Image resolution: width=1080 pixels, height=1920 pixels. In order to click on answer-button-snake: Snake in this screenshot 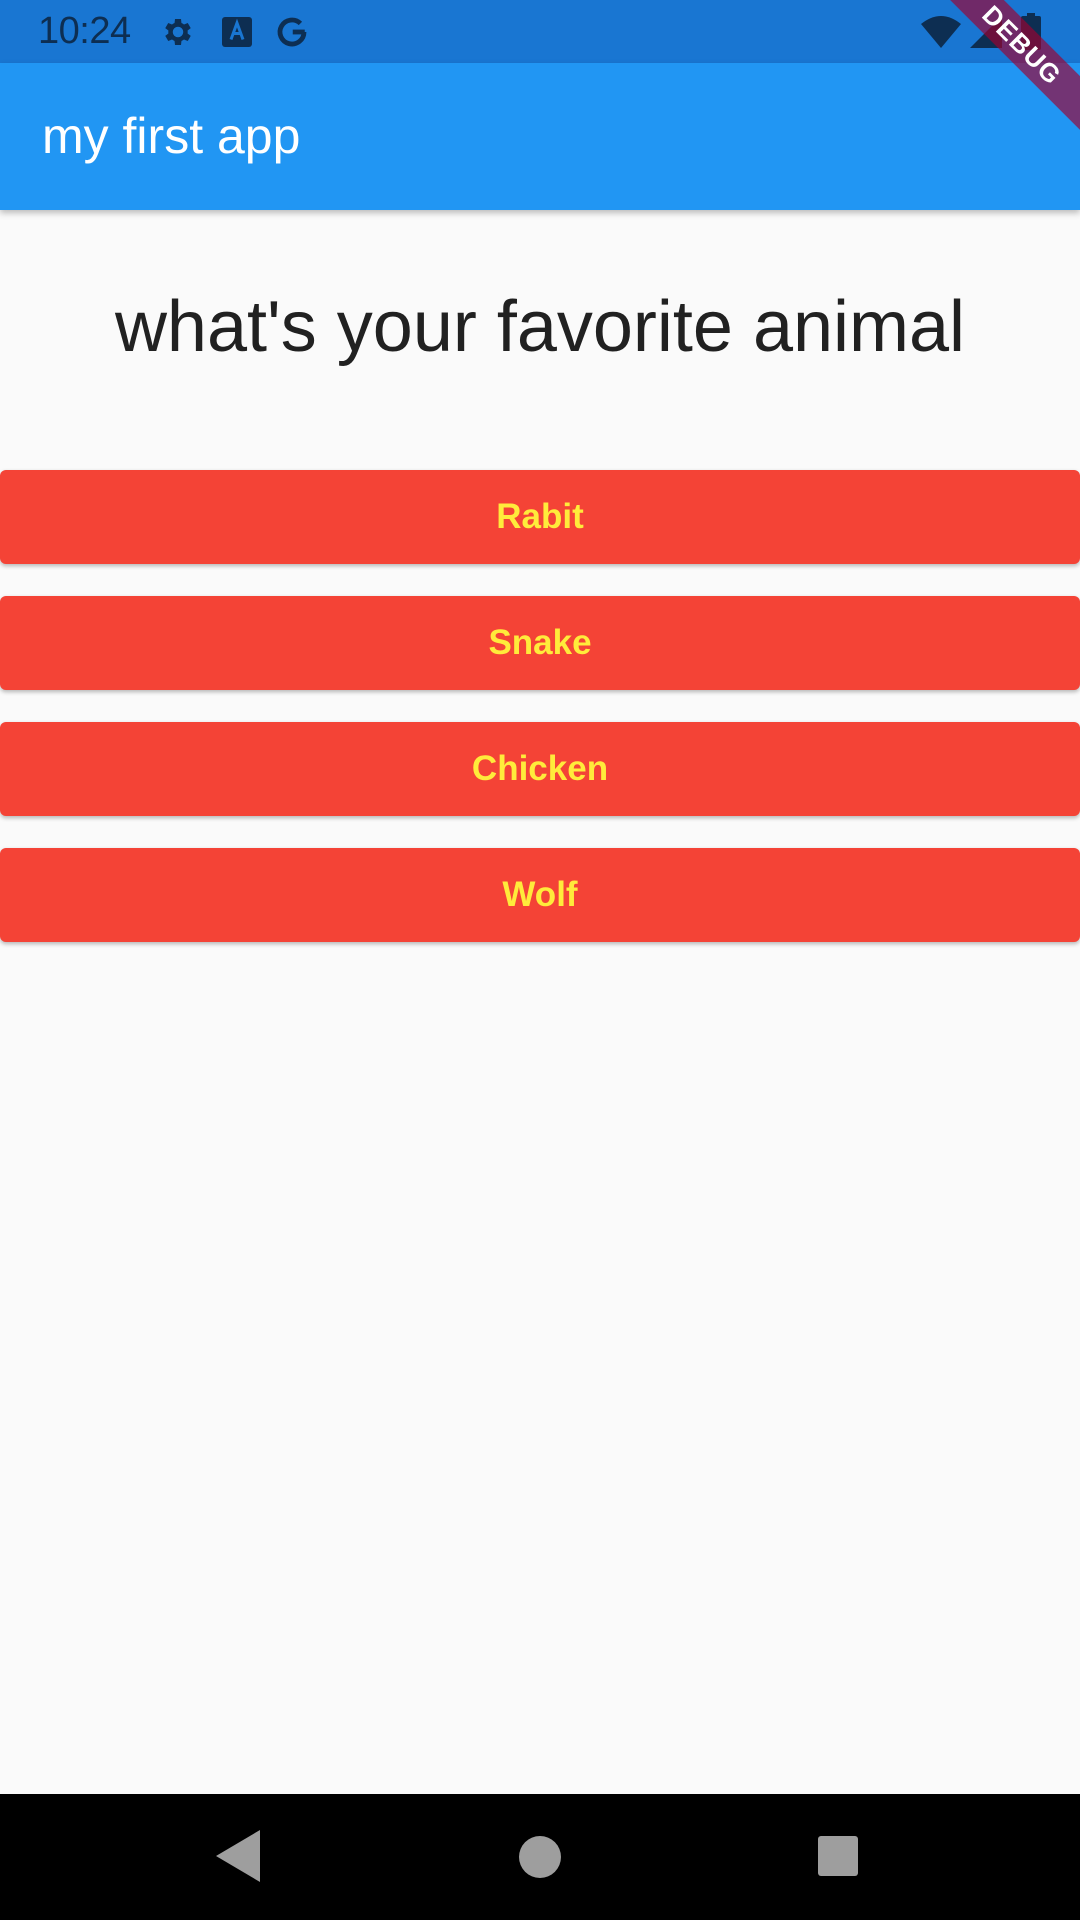, I will do `click(540, 643)`.